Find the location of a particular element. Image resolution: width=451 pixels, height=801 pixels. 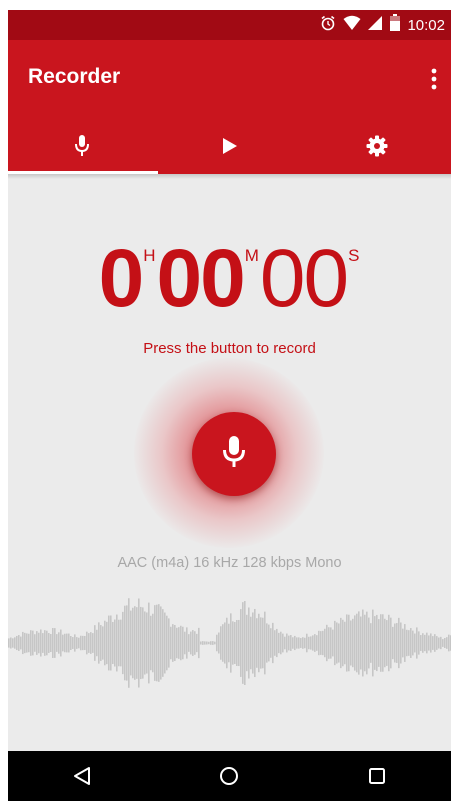

timer-hours-unit: H is located at coordinates (149, 255).